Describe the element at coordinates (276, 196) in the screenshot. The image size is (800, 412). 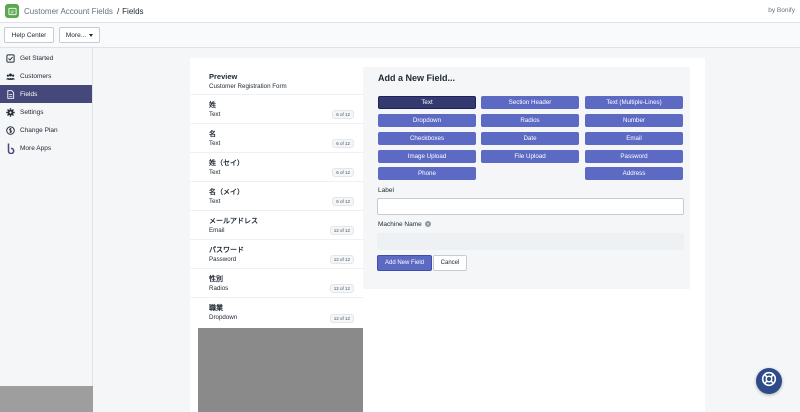
I see `preview-field-row: 名（メイ） Text 6 of 12` at that location.